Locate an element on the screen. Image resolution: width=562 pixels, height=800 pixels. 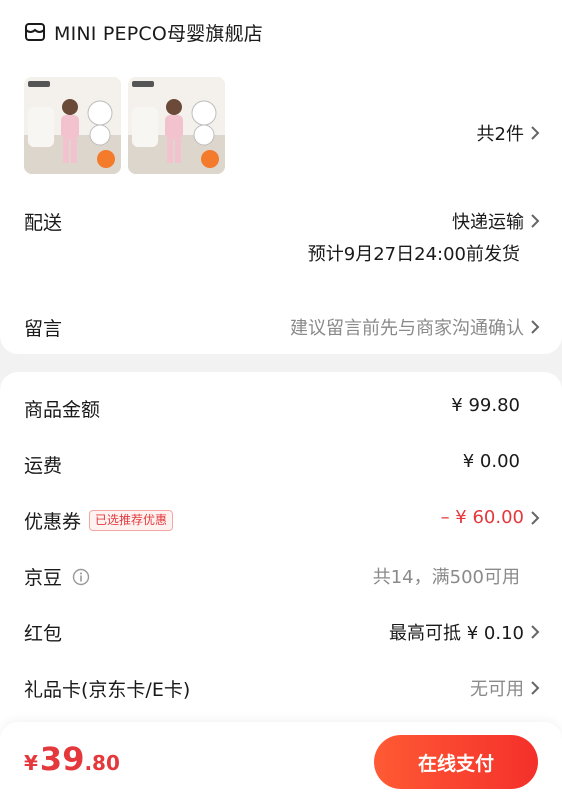
giftcard-value: 无可用 is located at coordinates (497, 689).